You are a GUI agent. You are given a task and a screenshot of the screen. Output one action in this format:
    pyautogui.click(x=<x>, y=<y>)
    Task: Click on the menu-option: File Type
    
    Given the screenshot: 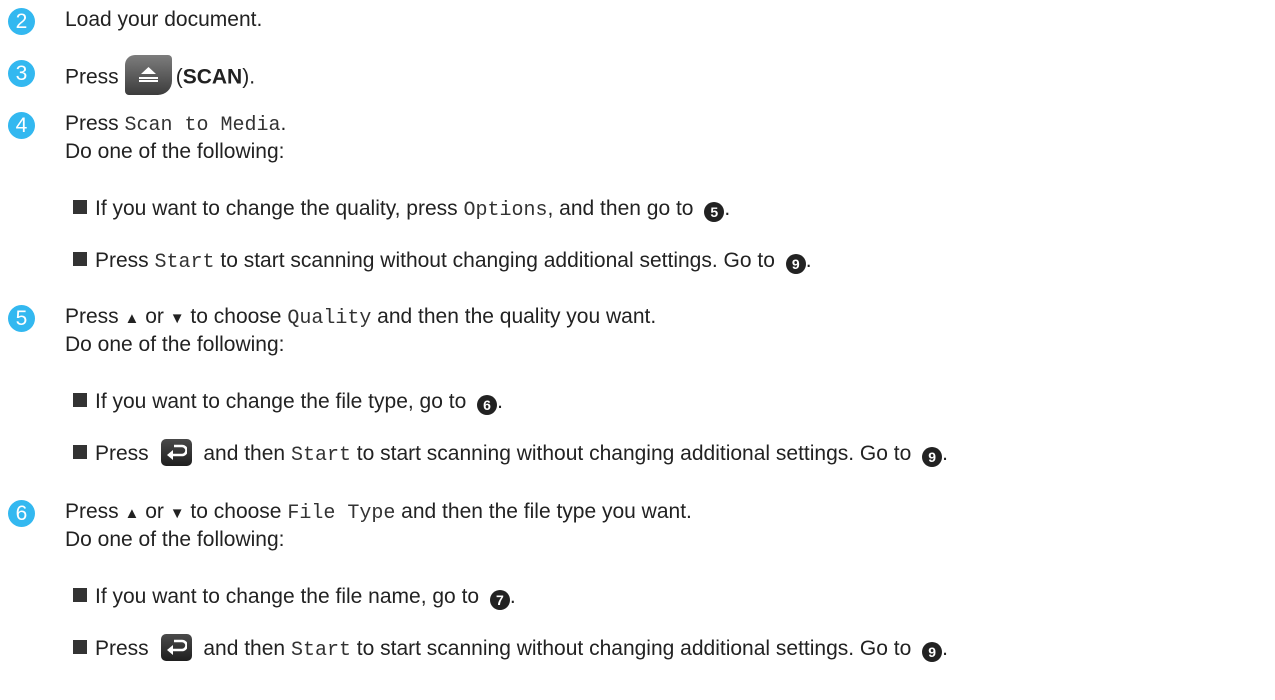 What is the action you would take?
    pyautogui.click(x=341, y=513)
    